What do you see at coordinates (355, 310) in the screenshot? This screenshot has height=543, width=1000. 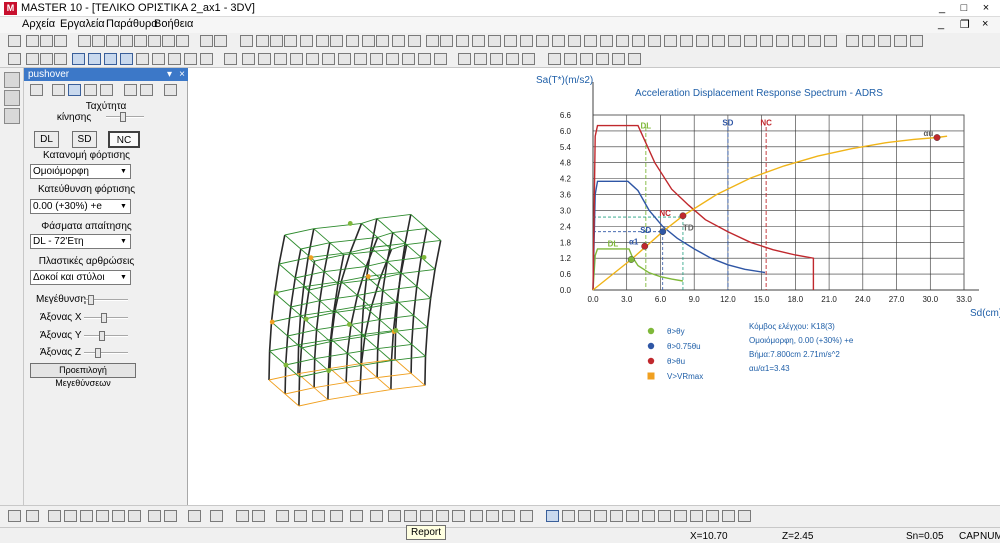 I see `structure-3d-model` at bounding box center [355, 310].